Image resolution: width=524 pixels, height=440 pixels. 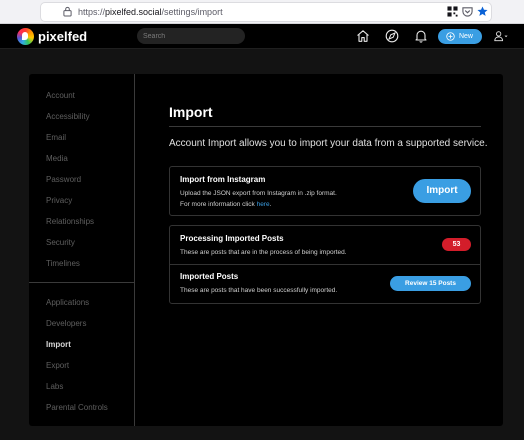 What do you see at coordinates (209, 276) in the screenshot?
I see `imported-title: Imported Posts` at bounding box center [209, 276].